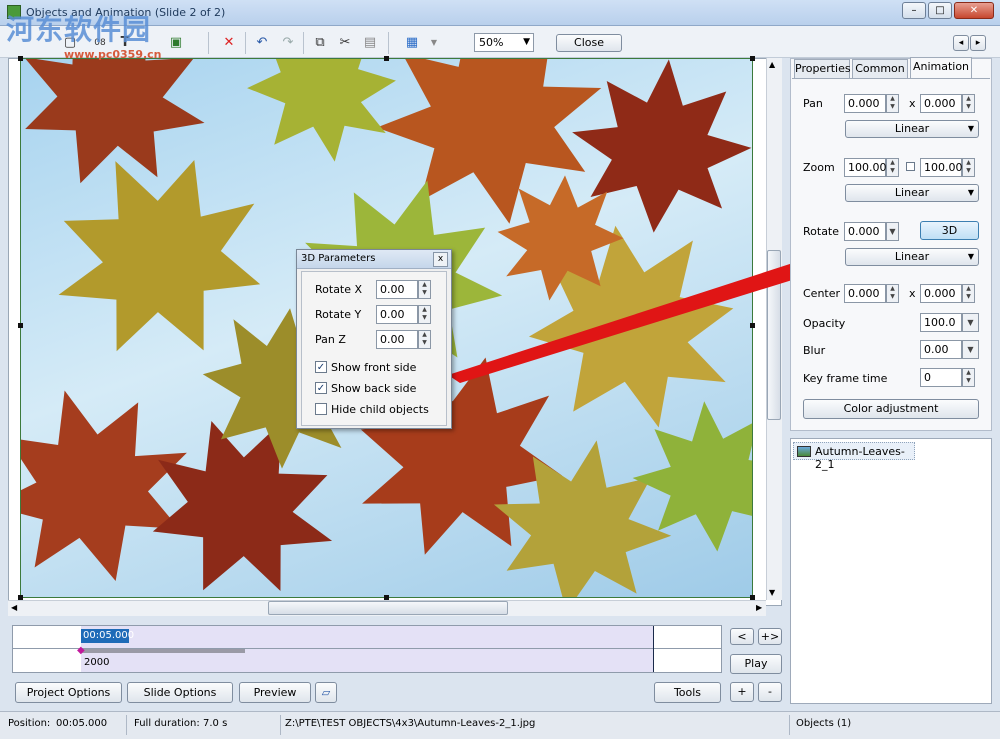  Describe the element at coordinates (653, 649) in the screenshot. I see `timeline-end-marker` at that location.